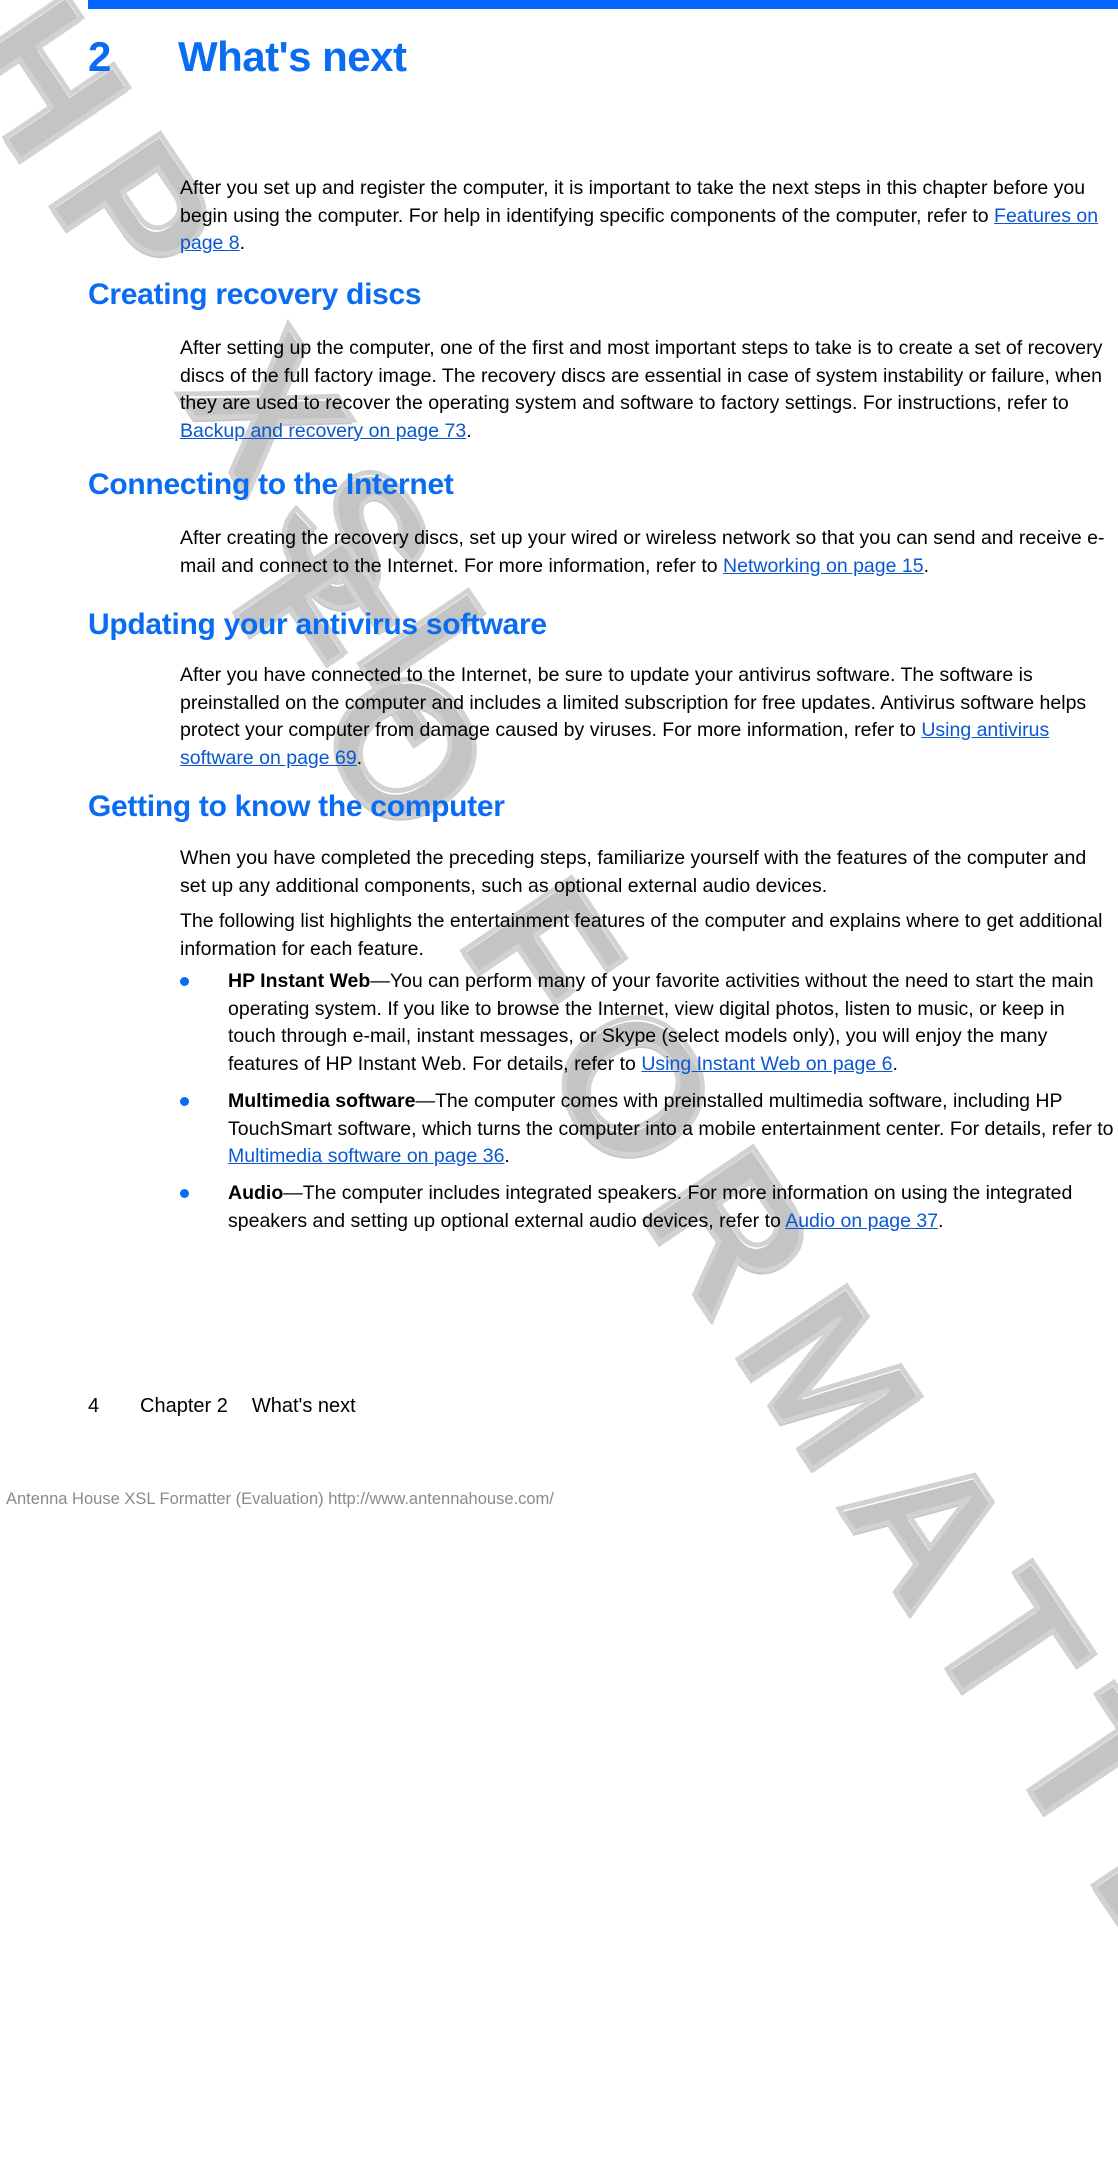 The width and height of the screenshot is (1118, 2169). I want to click on footer-page-number: 4, so click(94, 1406).